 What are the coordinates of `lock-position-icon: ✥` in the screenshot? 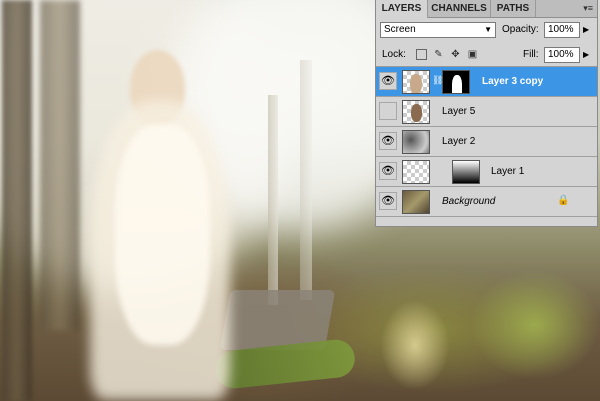 It's located at (455, 54).